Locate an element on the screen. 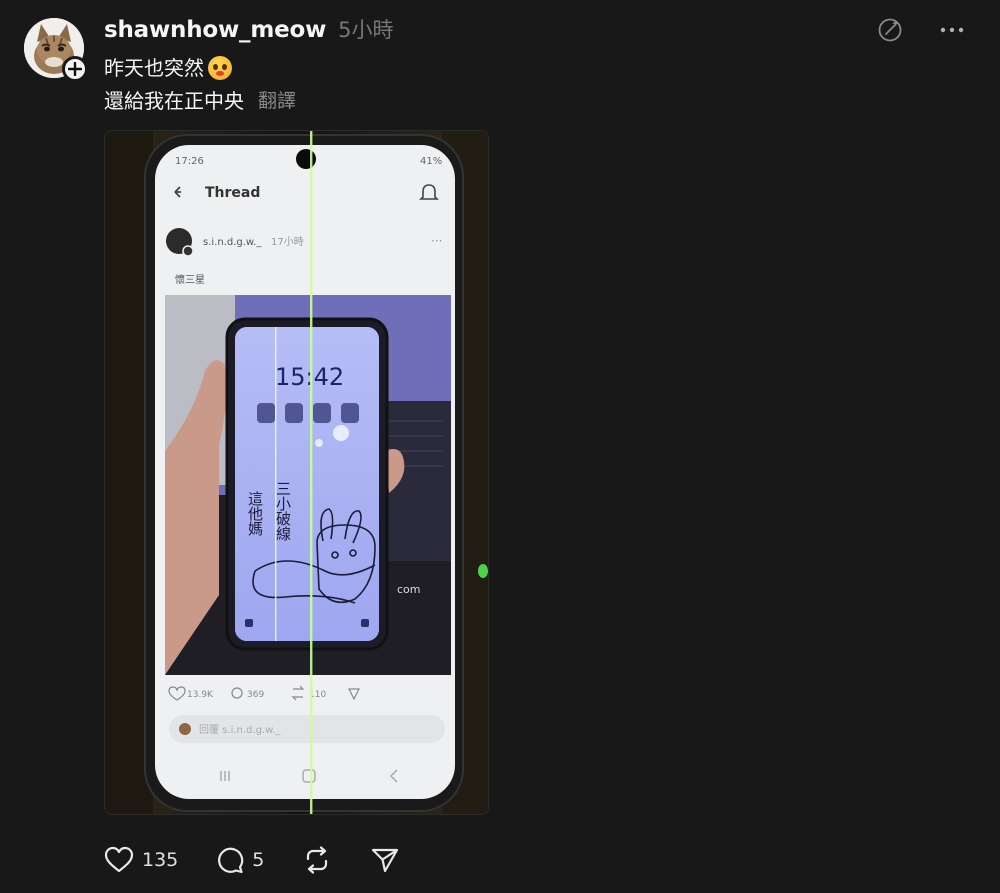  inner-likes: 13.9K is located at coordinates (200, 695).